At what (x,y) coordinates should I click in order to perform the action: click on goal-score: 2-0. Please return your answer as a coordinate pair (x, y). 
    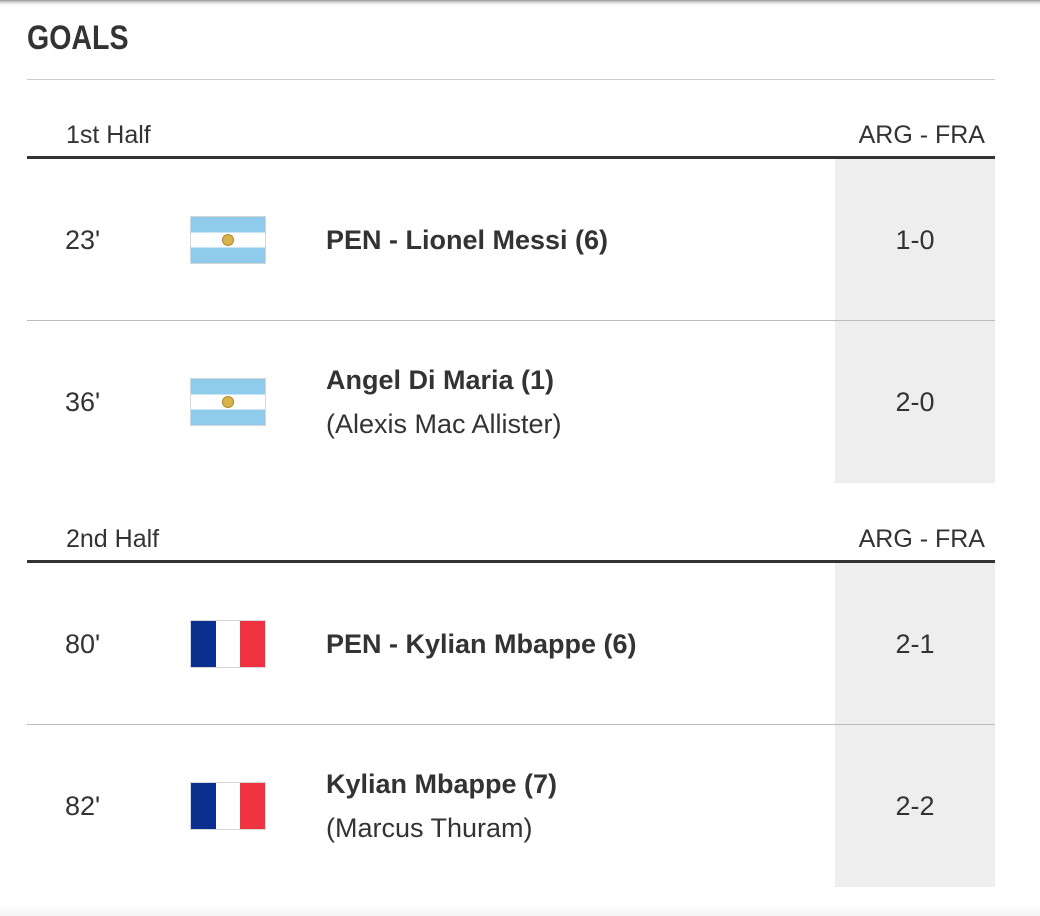
    Looking at the image, I should click on (915, 402).